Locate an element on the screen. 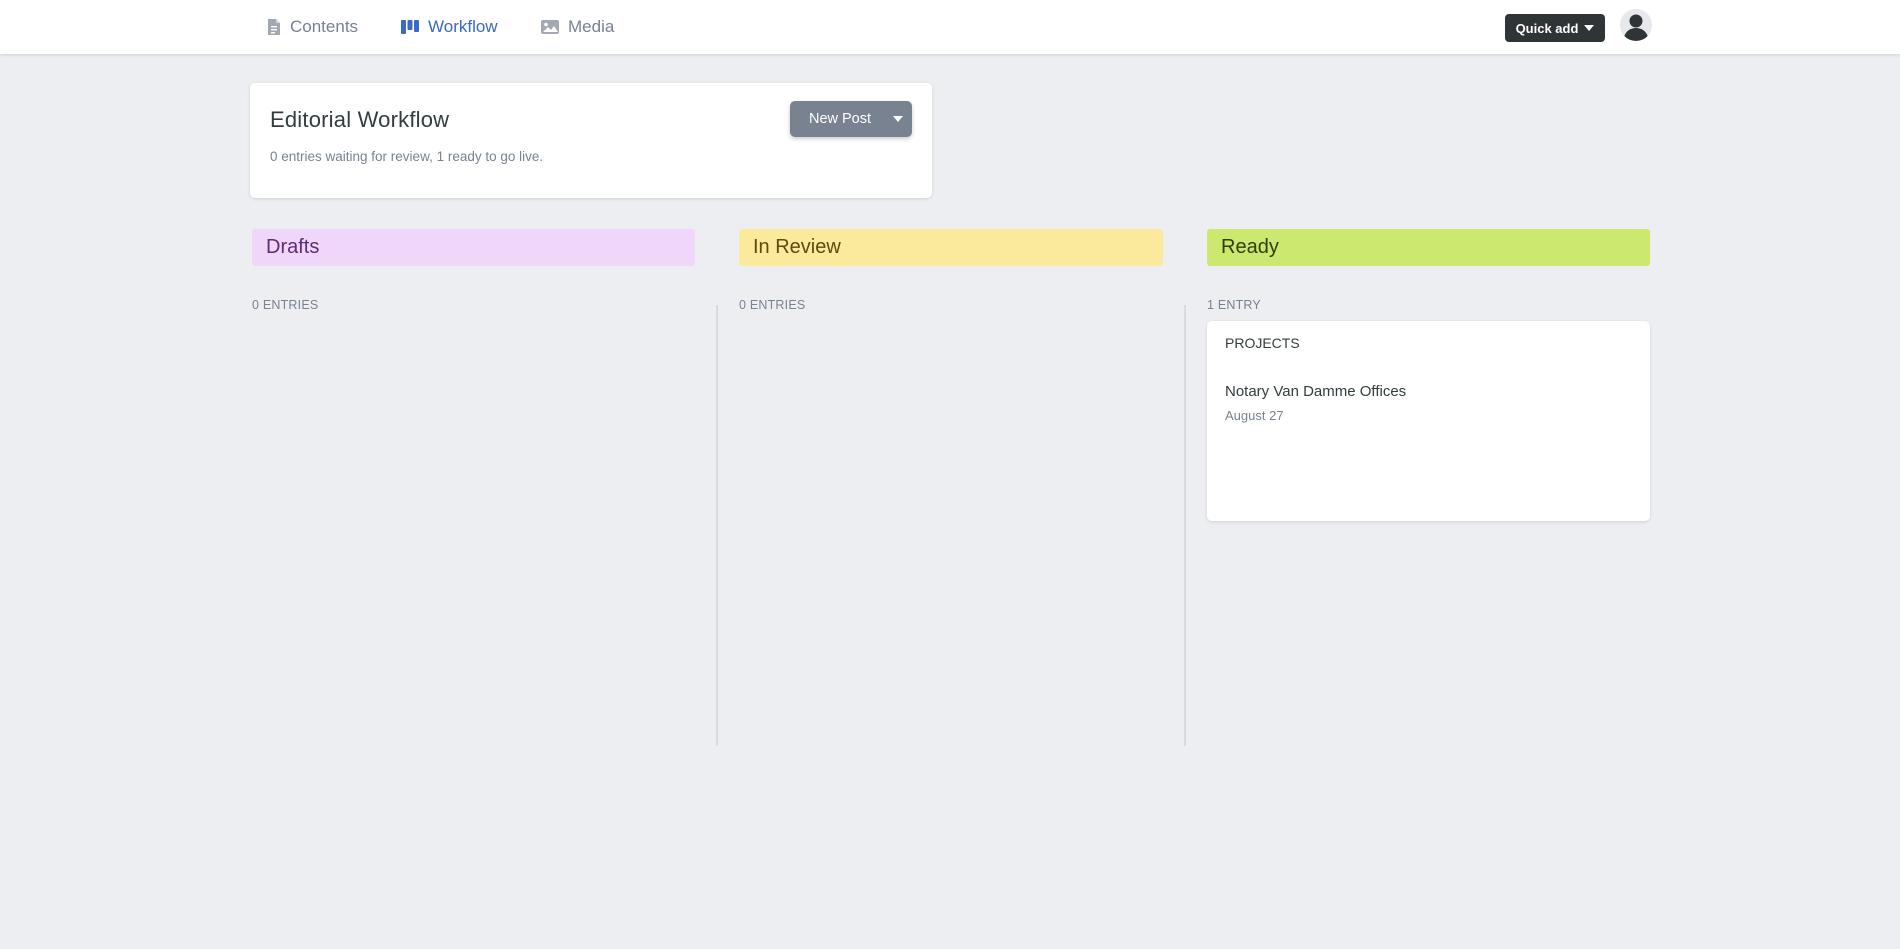 The width and height of the screenshot is (1900, 949). user-avatar-icon is located at coordinates (1636, 25).